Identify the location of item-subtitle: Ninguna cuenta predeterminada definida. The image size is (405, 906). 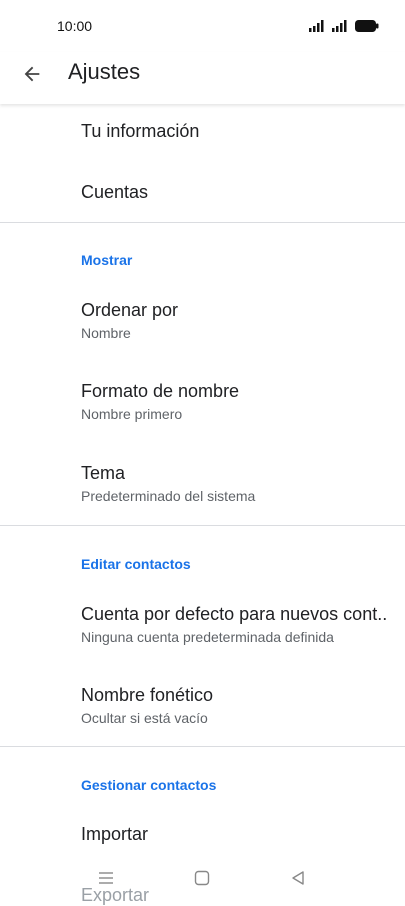
(207, 637).